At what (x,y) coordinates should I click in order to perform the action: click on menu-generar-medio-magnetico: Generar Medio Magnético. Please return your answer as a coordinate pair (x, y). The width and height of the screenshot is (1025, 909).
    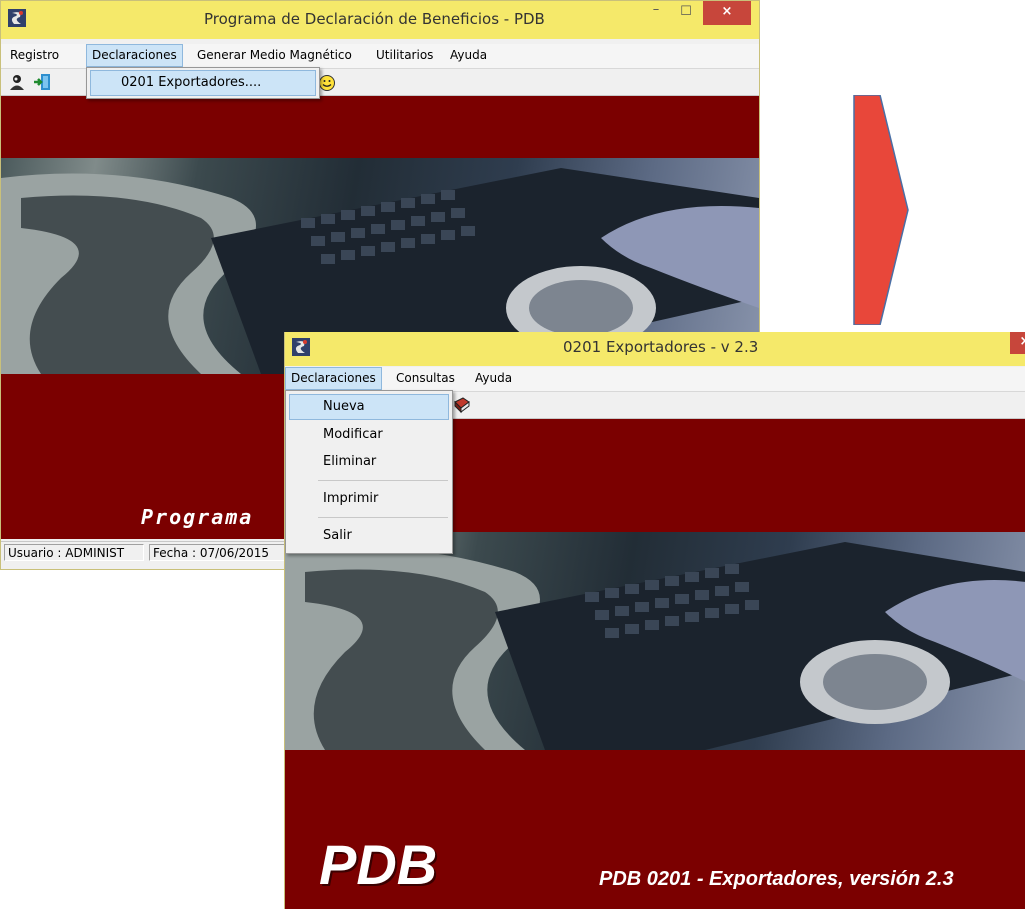
    Looking at the image, I should click on (274, 55).